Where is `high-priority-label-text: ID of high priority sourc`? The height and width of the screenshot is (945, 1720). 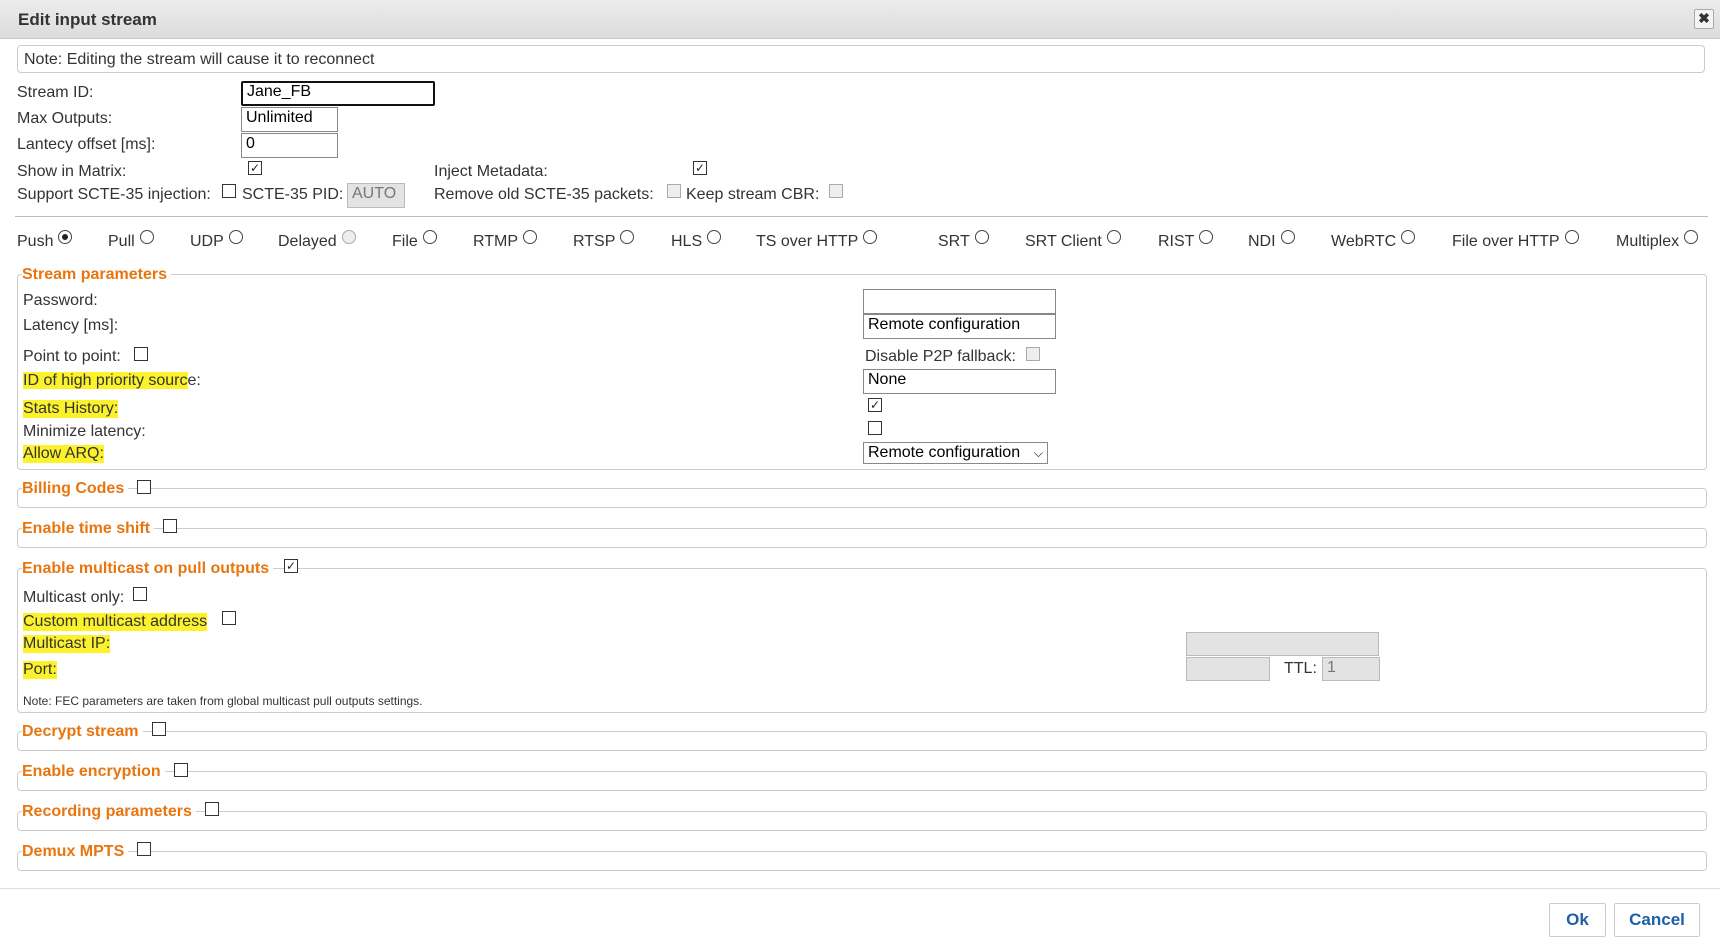
high-priority-label-text: ID of high priority sourc is located at coordinates (105, 380).